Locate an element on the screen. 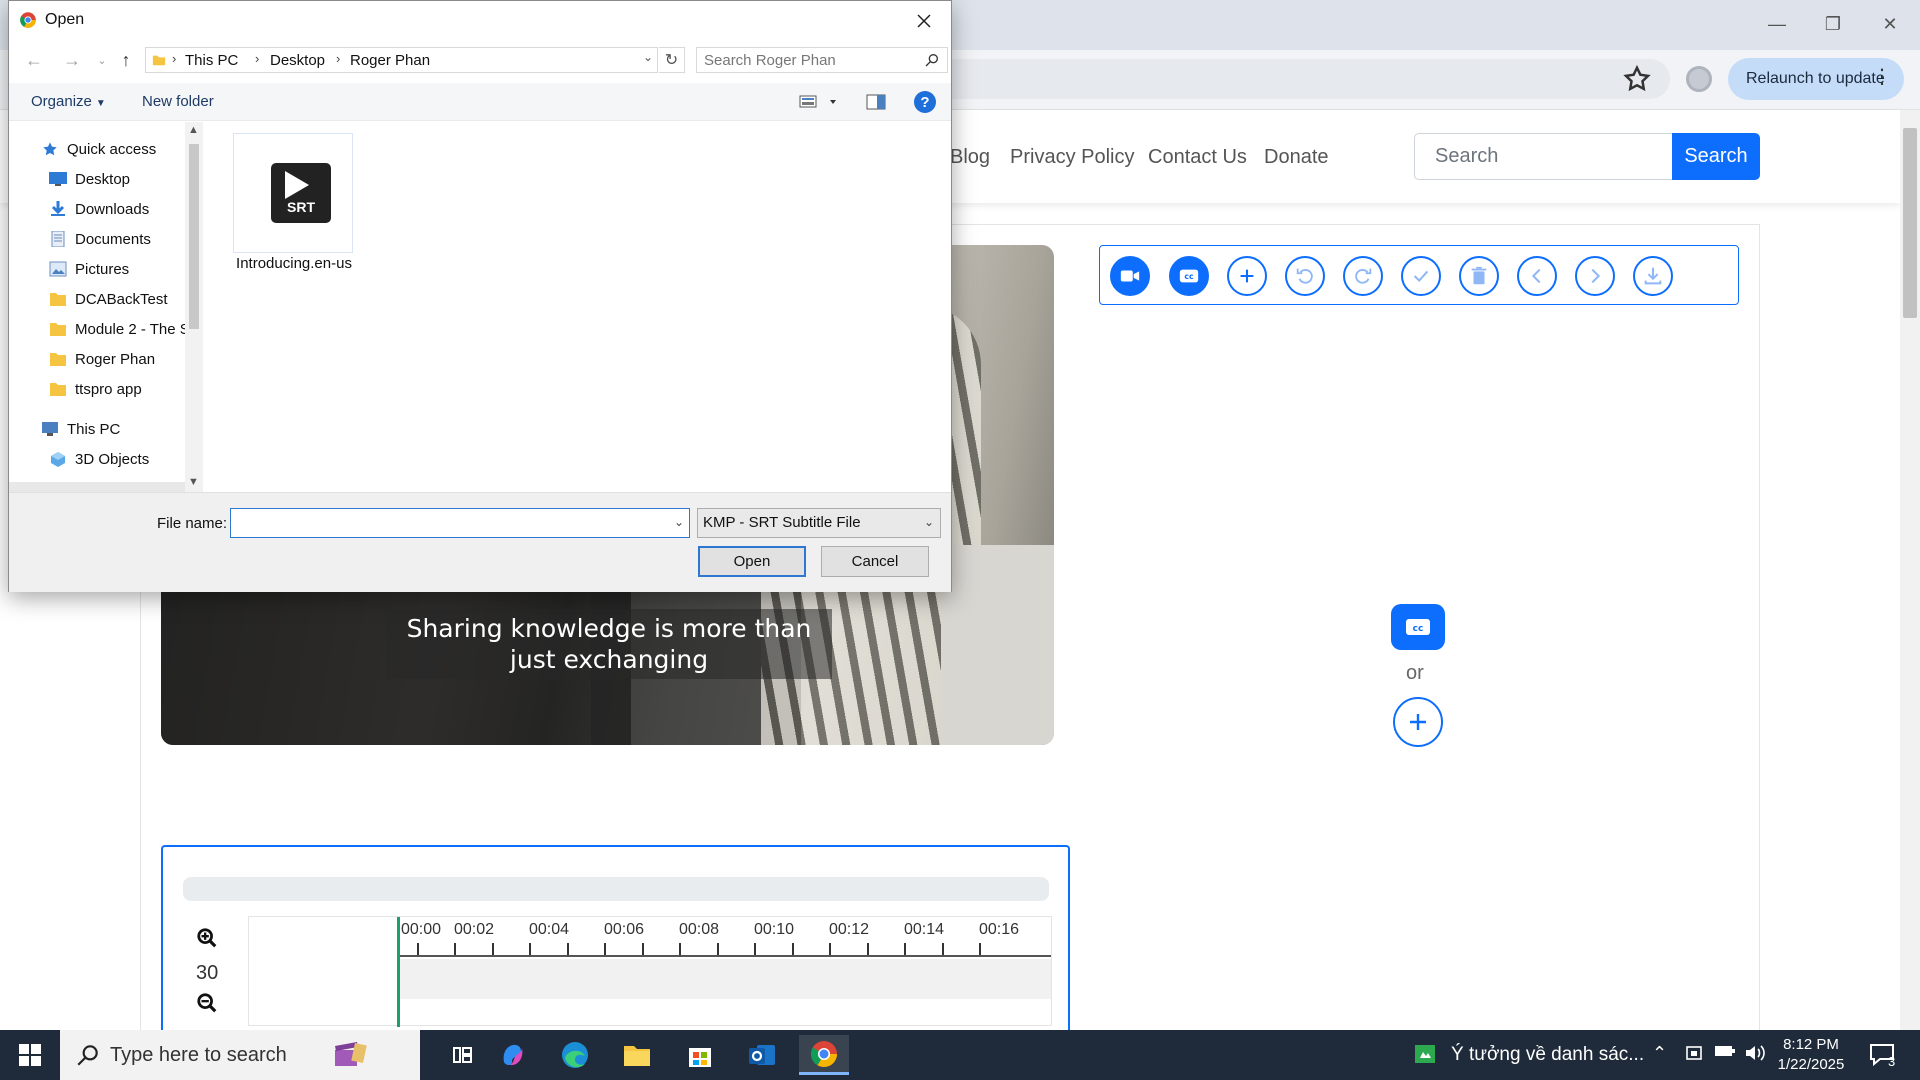  video-icon is located at coordinates (1130, 276).